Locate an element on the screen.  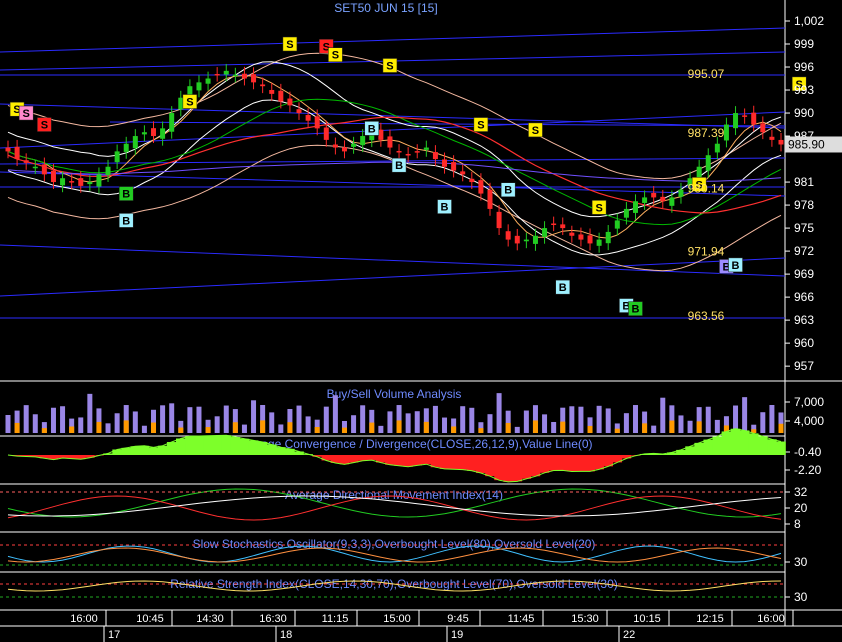
level-label: 987.39 is located at coordinates (706, 133).